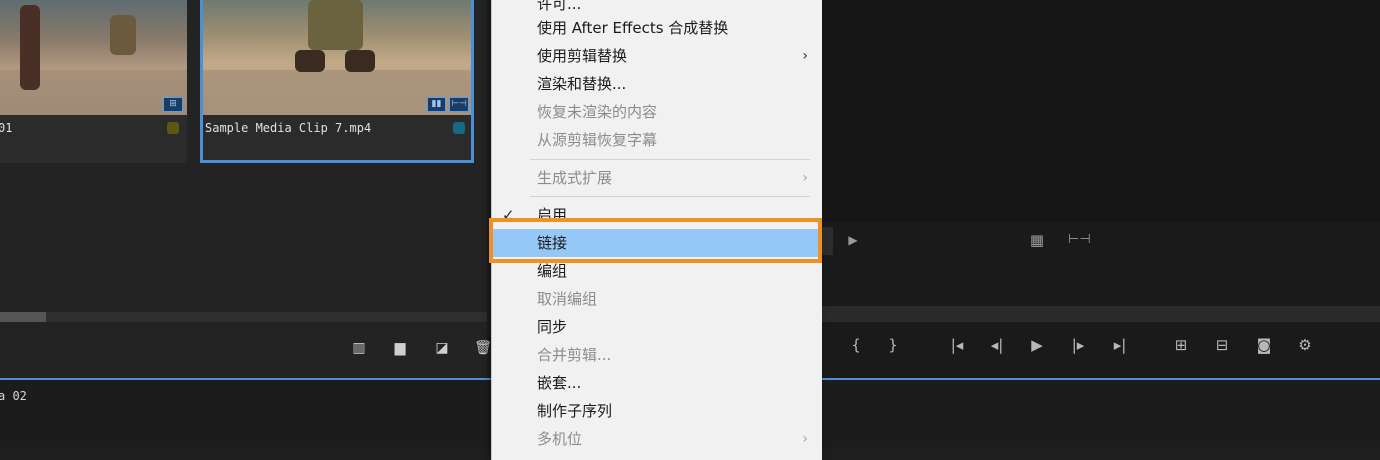 This screenshot has width=1380, height=460. I want to click on play-small-icon: ▶, so click(853, 240).